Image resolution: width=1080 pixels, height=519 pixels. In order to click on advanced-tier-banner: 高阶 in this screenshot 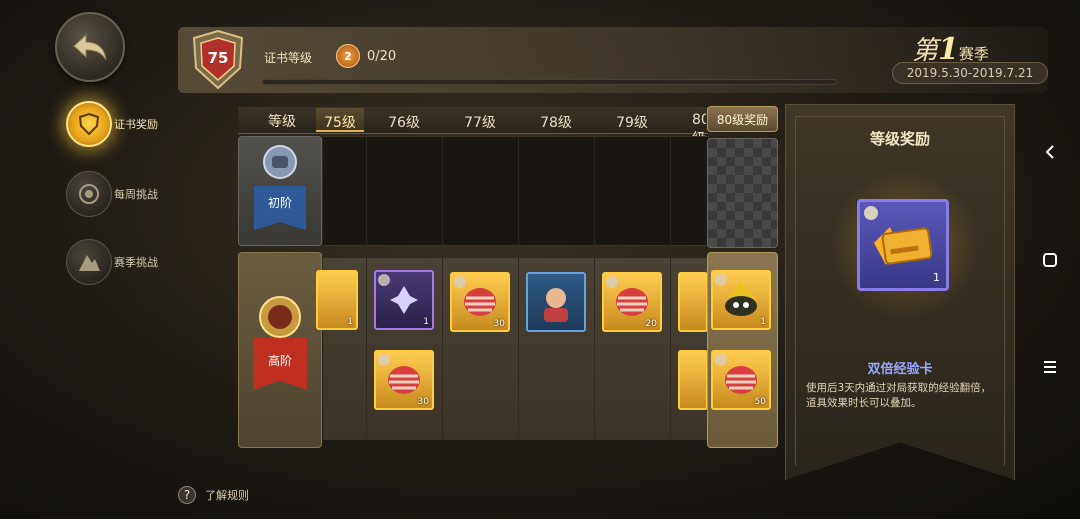, I will do `click(280, 350)`.